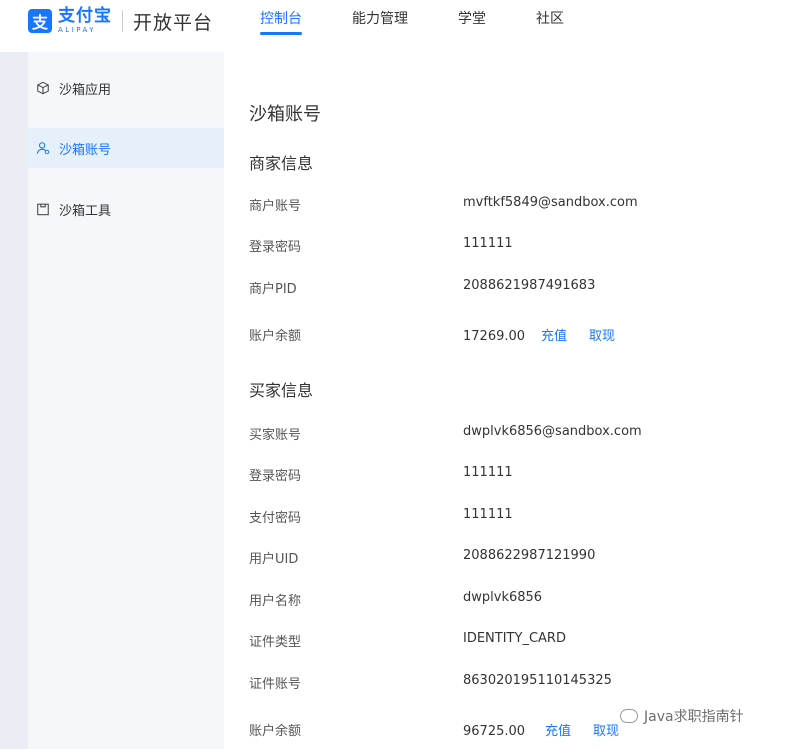  What do you see at coordinates (552, 431) in the screenshot?
I see `buyer-account-value: dwplvk6856@sandbox.com` at bounding box center [552, 431].